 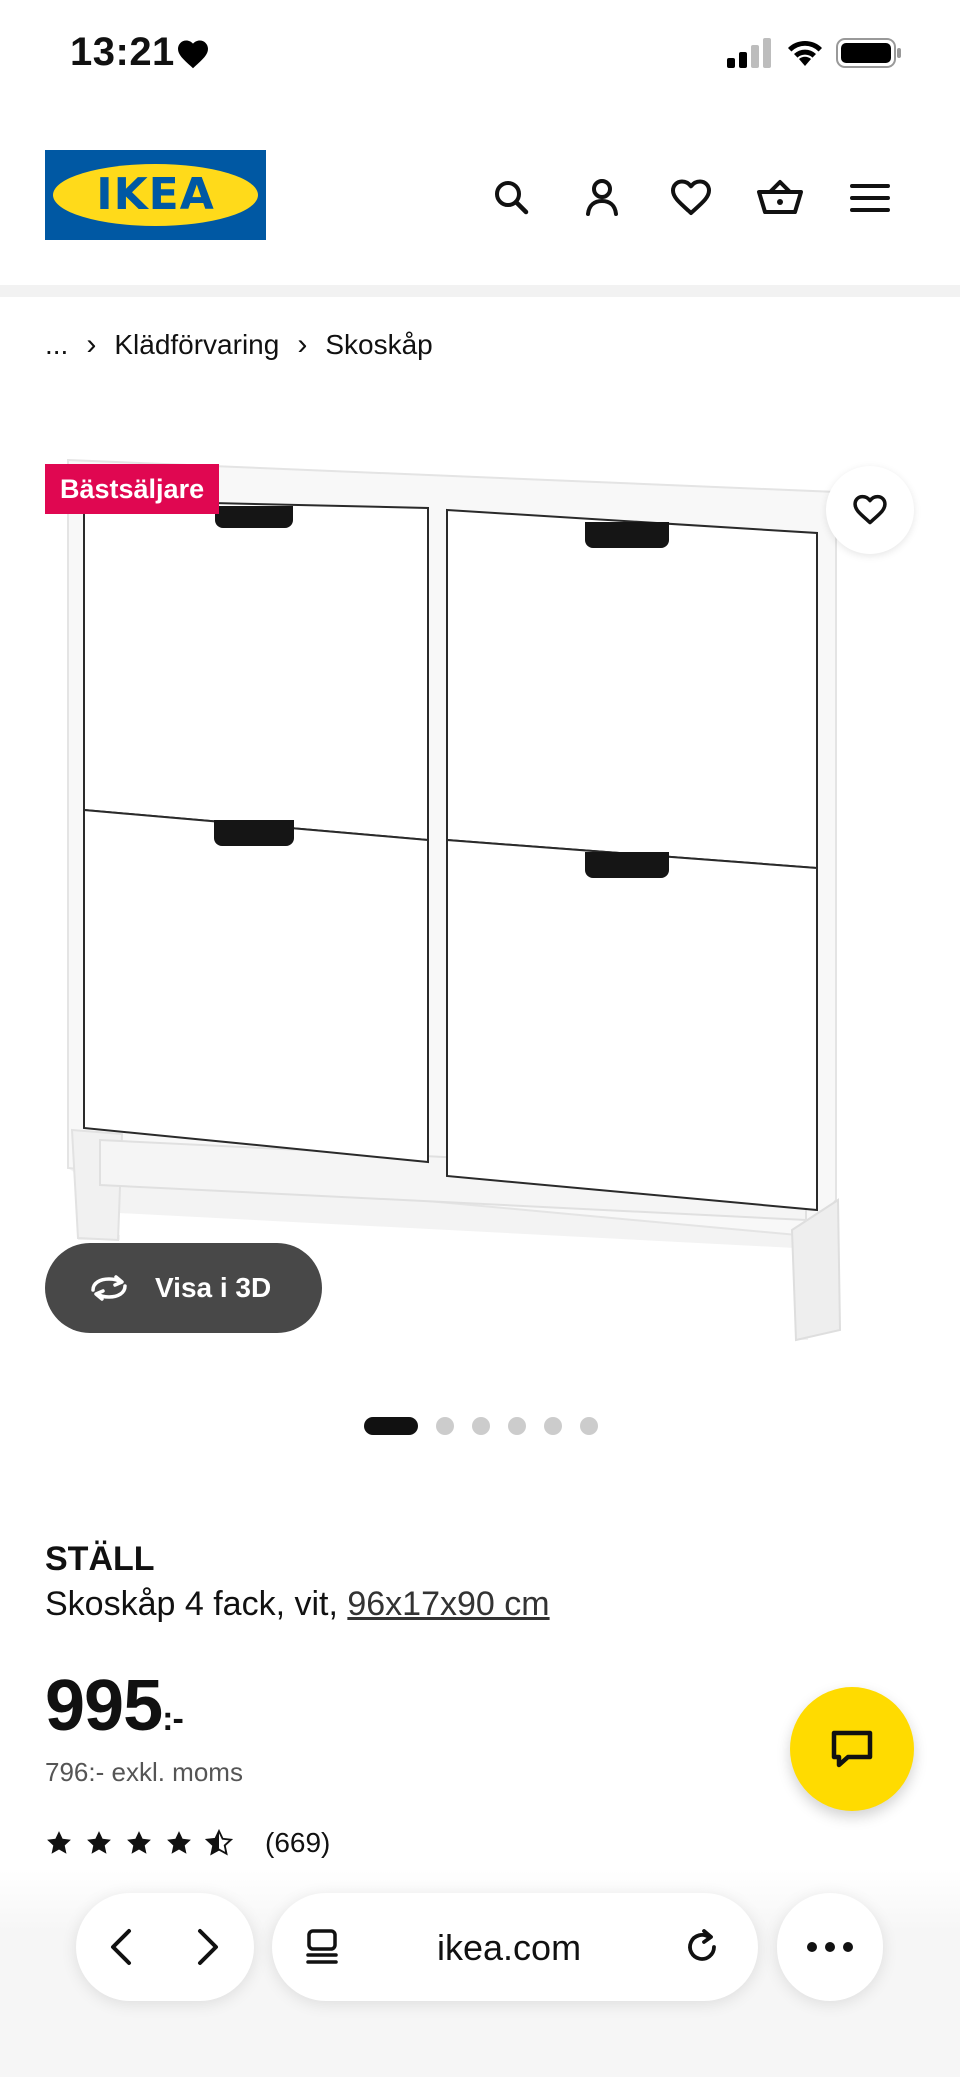 I want to click on gallery-dot-active, so click(x=391, y=1426).